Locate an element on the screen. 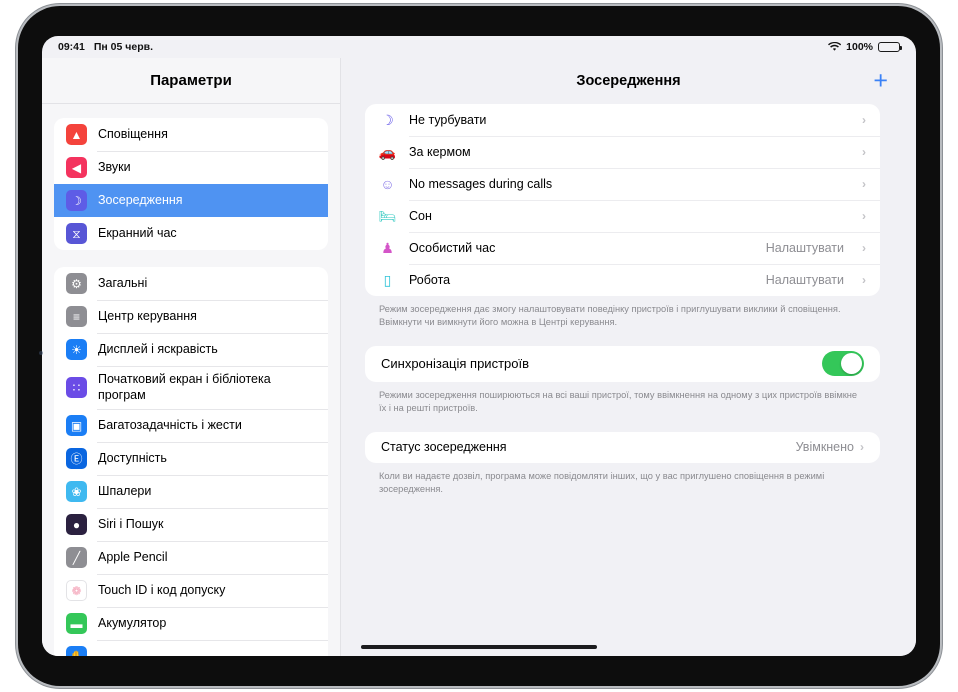 This screenshot has width=958, height=692. sidebar-title: Параметри is located at coordinates (191, 81).